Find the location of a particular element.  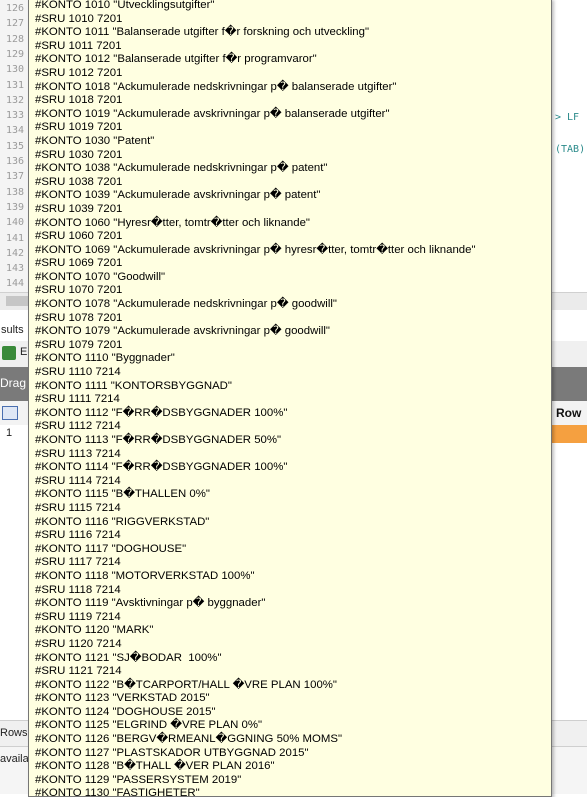

tooltip-line: #KONTO 1115 "B�THALLEN 0%" is located at coordinates (122, 494).